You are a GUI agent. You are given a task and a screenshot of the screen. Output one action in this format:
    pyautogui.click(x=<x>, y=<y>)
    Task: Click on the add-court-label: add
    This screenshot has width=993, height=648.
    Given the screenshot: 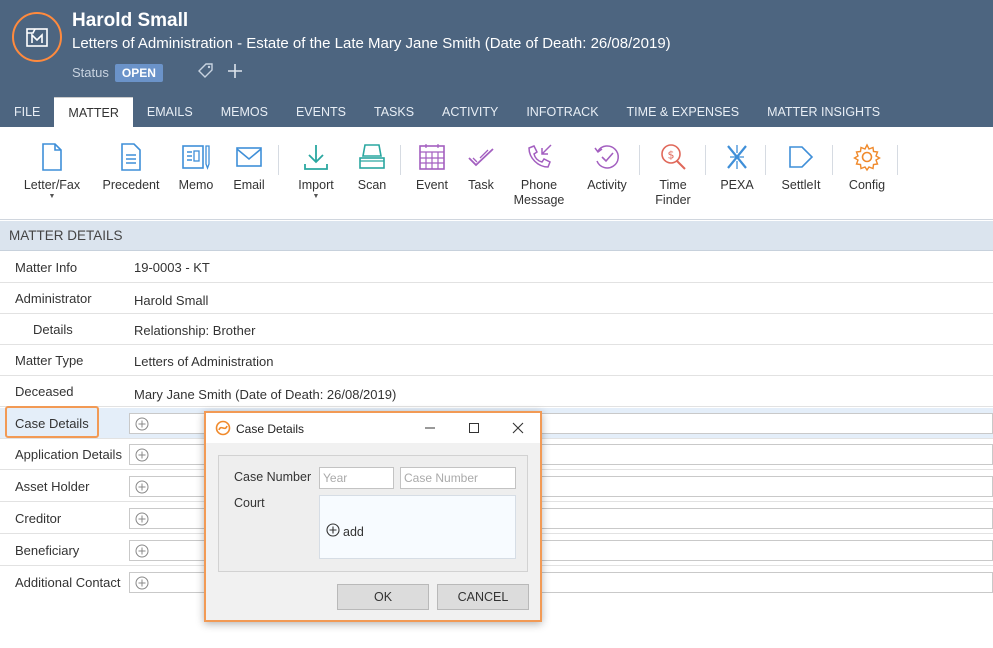 What is the action you would take?
    pyautogui.click(x=353, y=531)
    